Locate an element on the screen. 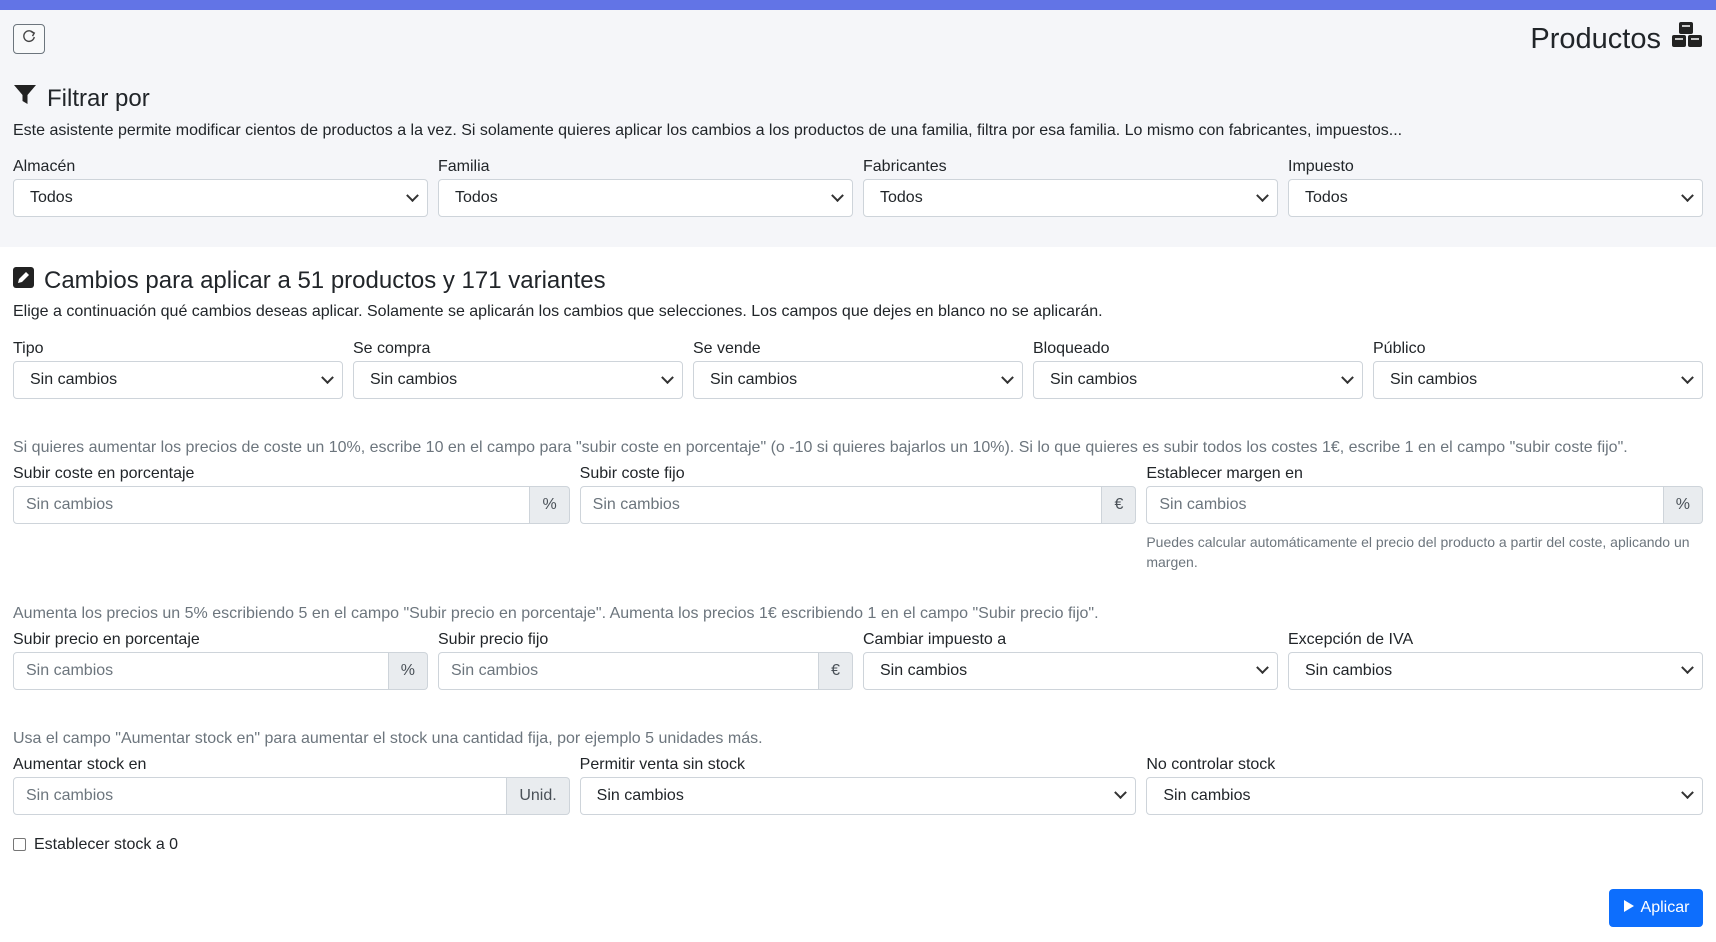 The width and height of the screenshot is (1716, 942). vat-exception-label: Excepción de IVA is located at coordinates (1351, 639).